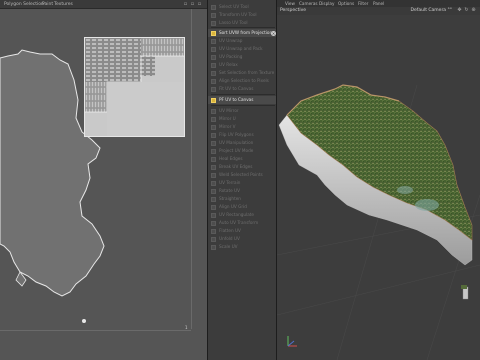 The height and width of the screenshot is (360, 480). I want to click on tool-row: UV Terrain, so click(242, 183).